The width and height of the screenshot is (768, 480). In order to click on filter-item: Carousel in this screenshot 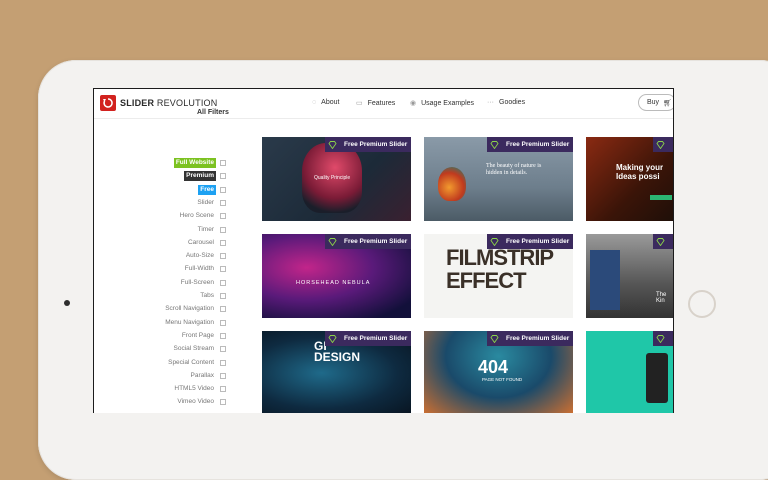, I will do `click(206, 243)`.